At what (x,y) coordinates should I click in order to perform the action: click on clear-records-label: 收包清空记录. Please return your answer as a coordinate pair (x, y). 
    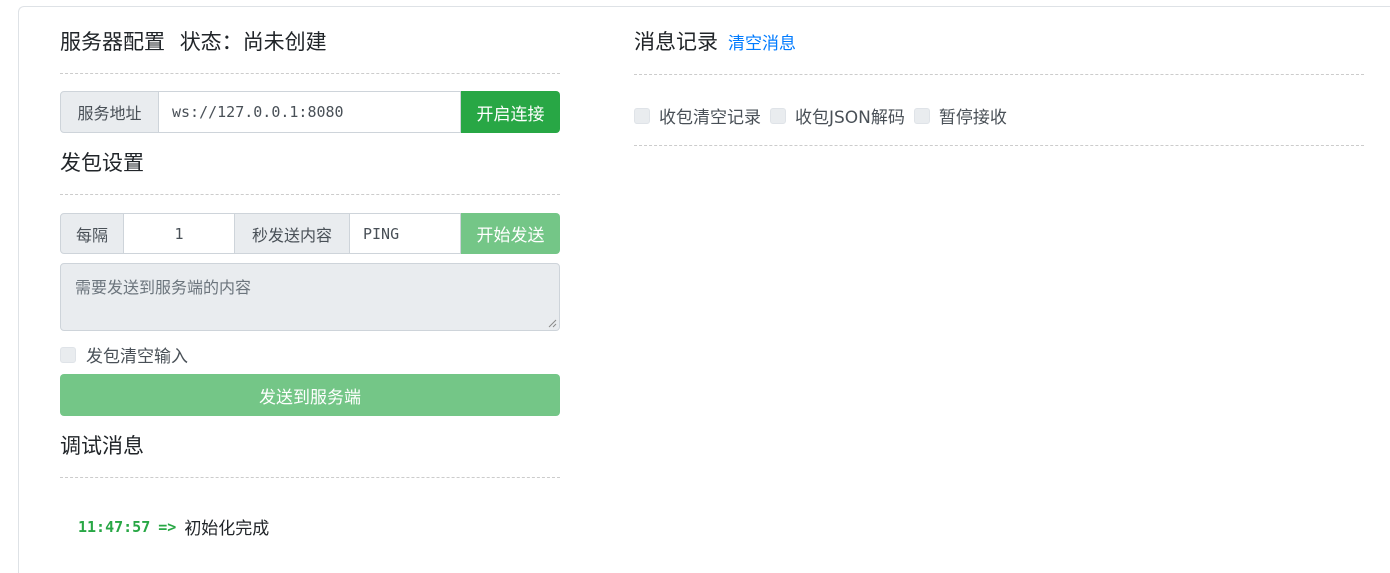
    Looking at the image, I should click on (710, 115).